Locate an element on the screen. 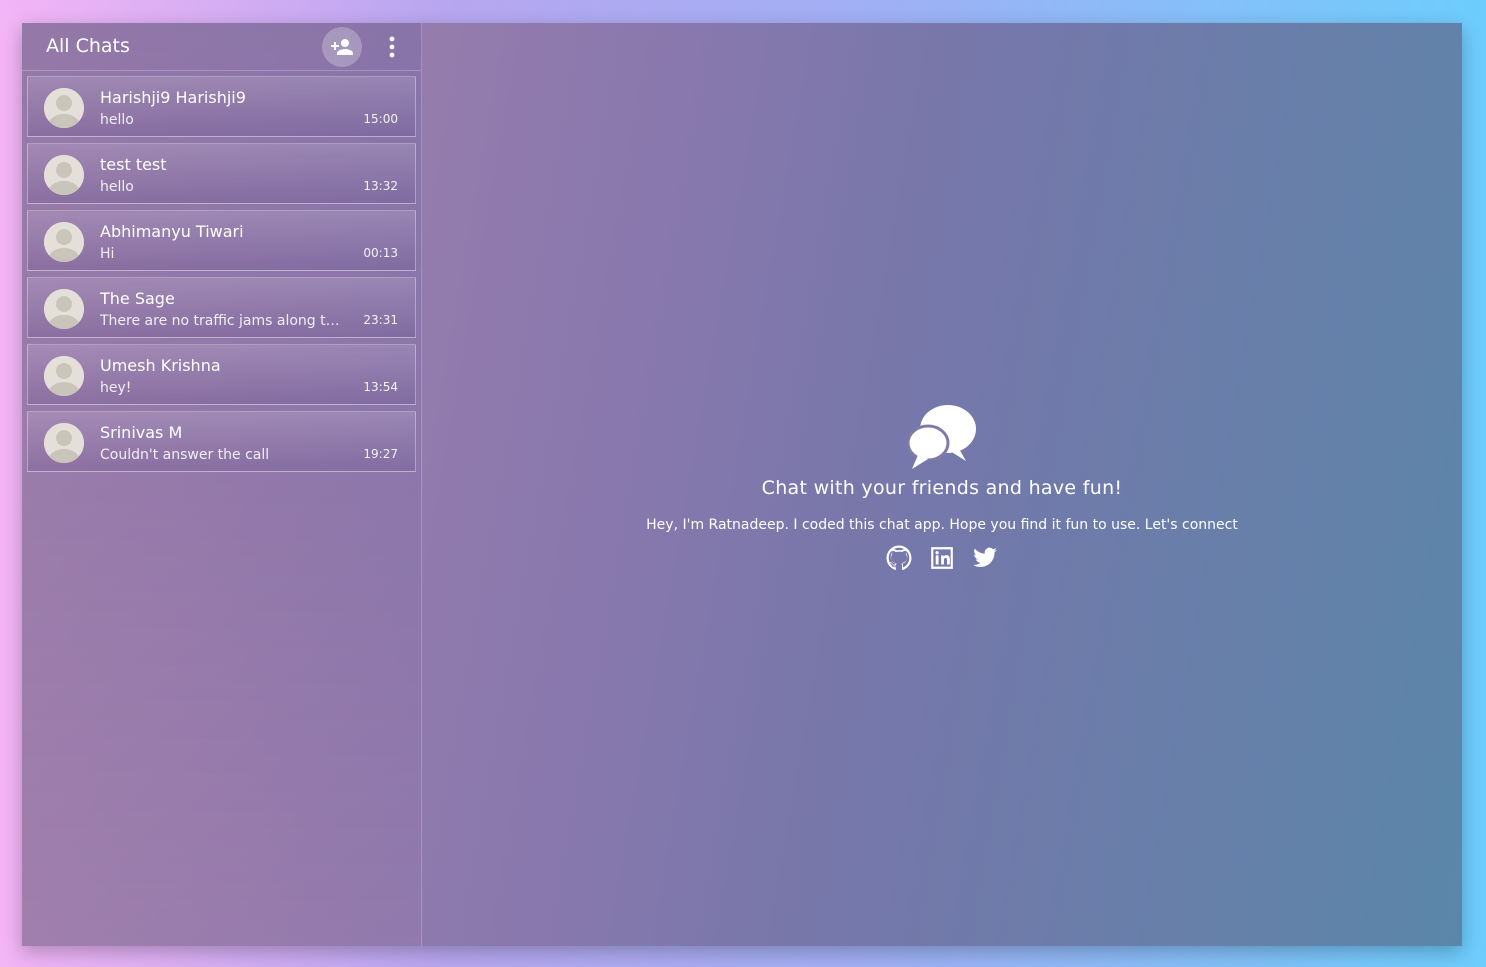 This screenshot has width=1486, height=967. social-links is located at coordinates (942, 558).